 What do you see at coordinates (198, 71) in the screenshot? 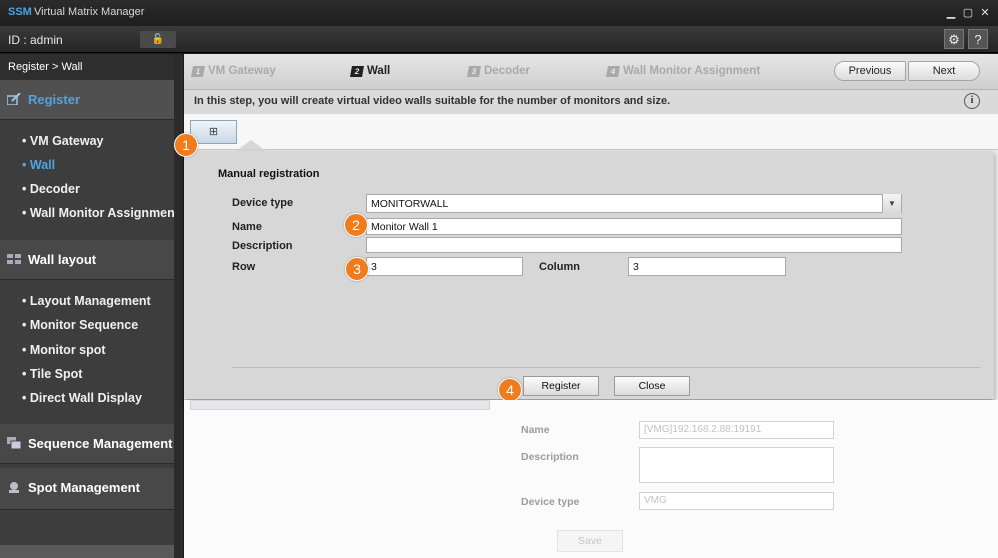
I see `step-number: 1` at bounding box center [198, 71].